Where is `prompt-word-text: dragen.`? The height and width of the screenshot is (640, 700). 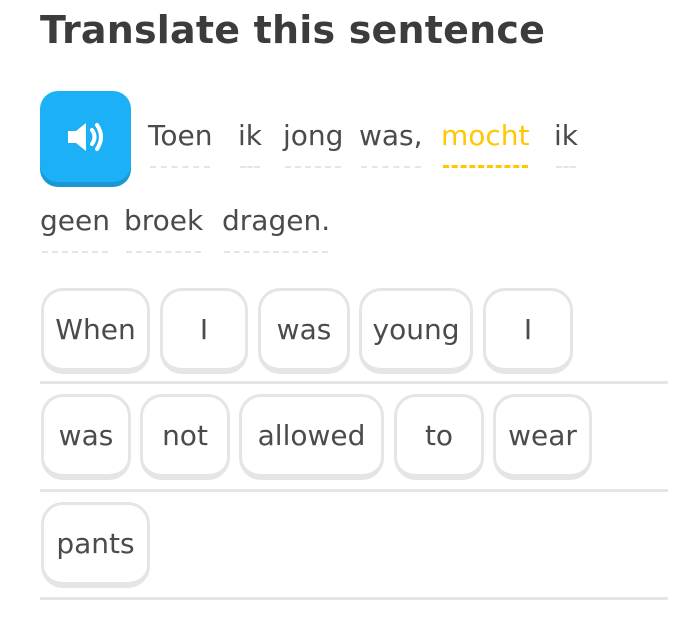
prompt-word-text: dragen. is located at coordinates (276, 220).